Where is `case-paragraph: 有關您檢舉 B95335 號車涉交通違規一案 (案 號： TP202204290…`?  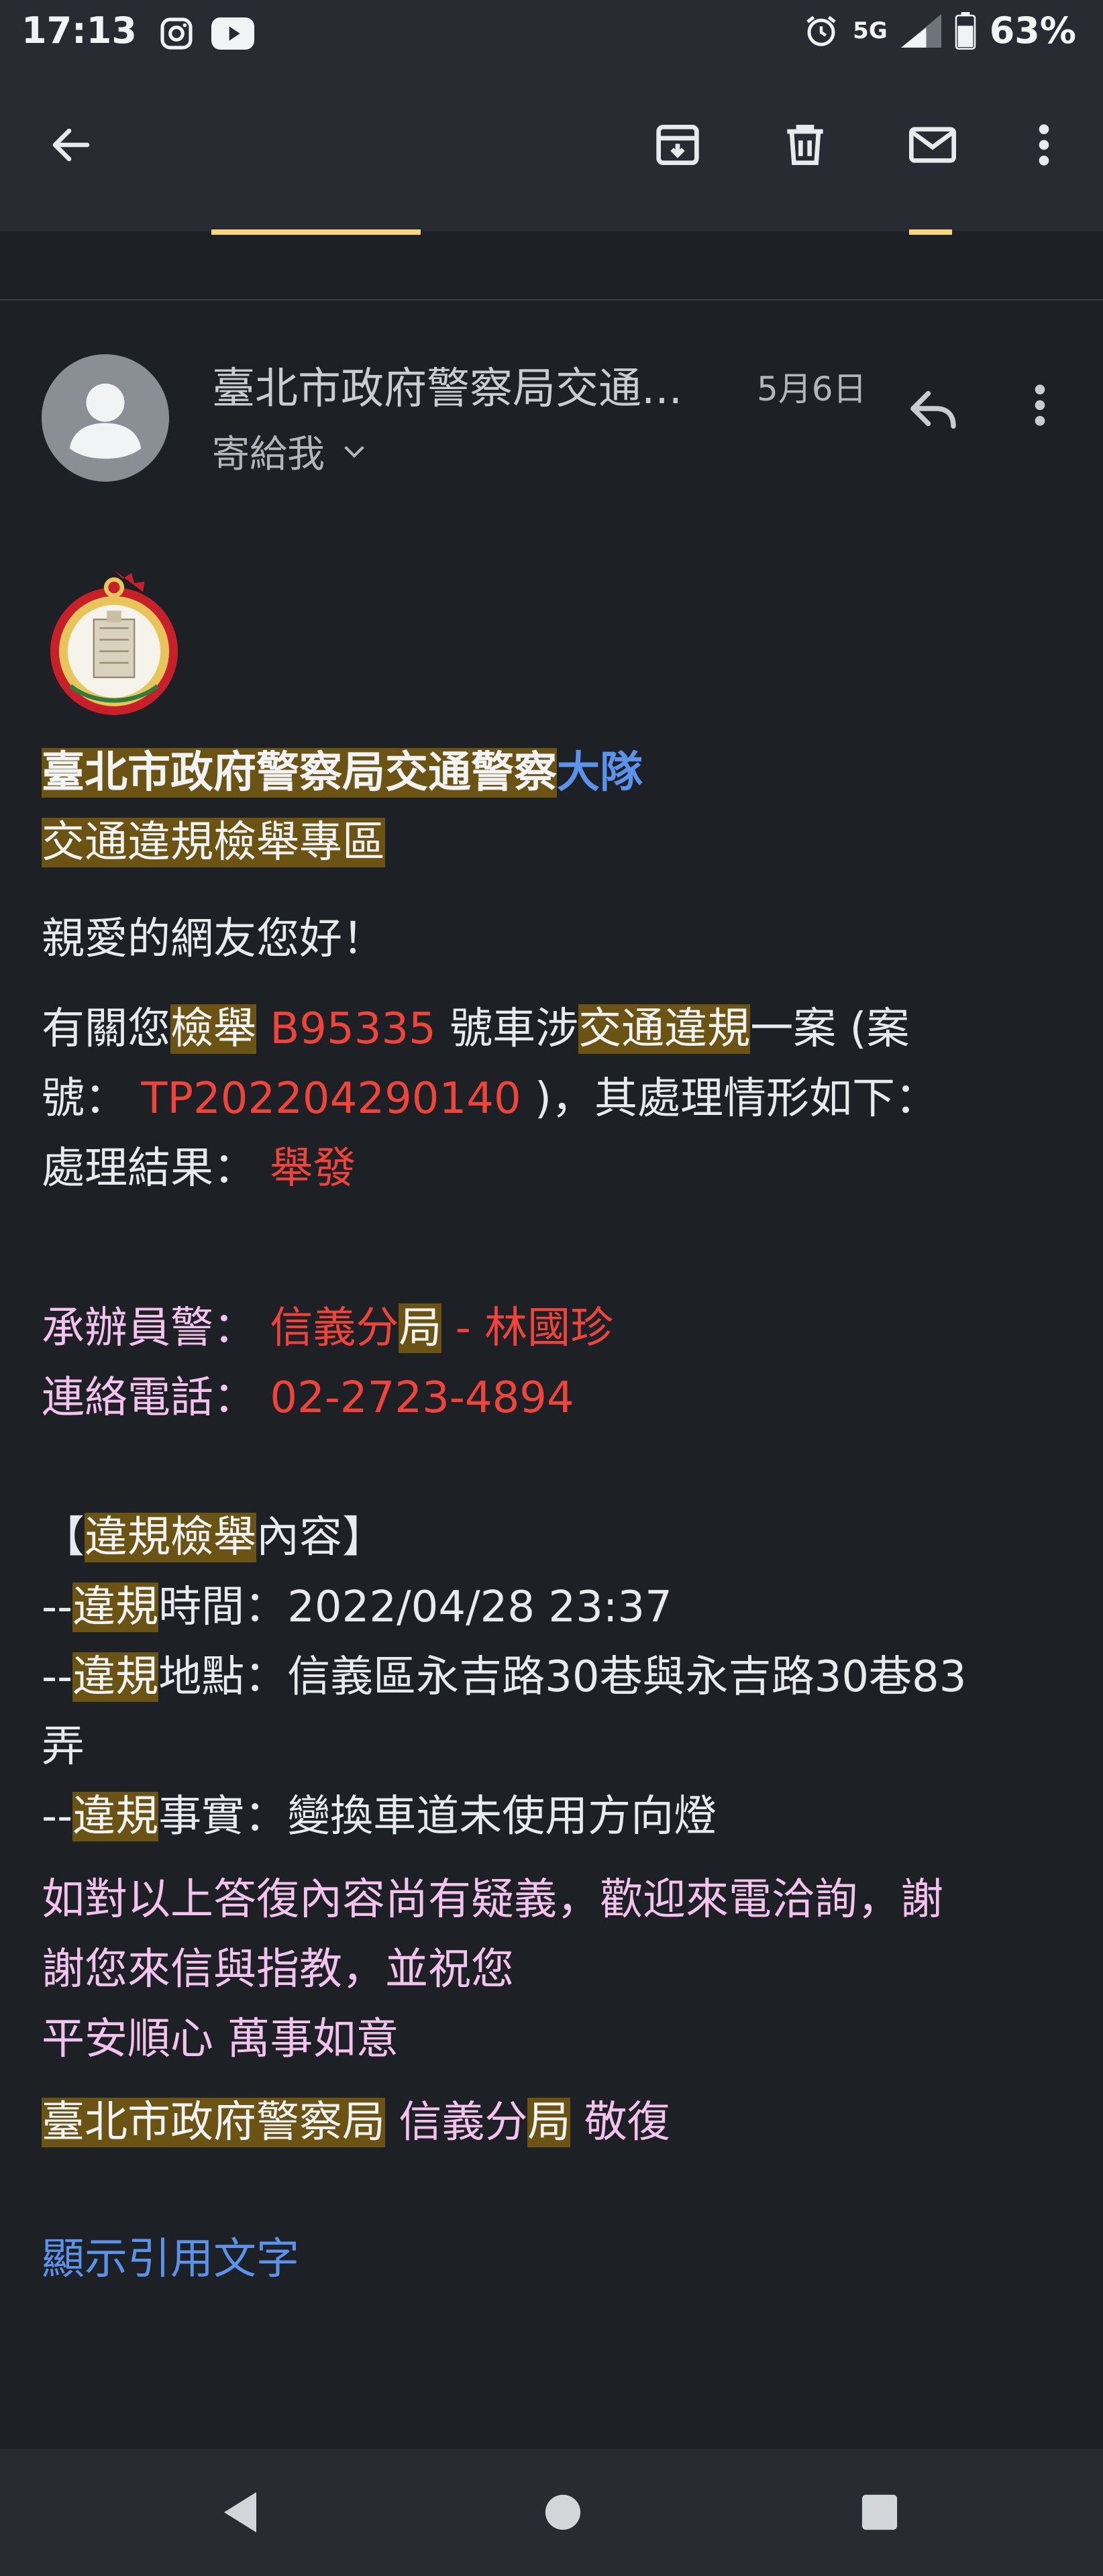
case-paragraph: 有關您檢舉 B95335 號車涉交通違規一案 (案 號： TP202204290… is located at coordinates (555, 1098).